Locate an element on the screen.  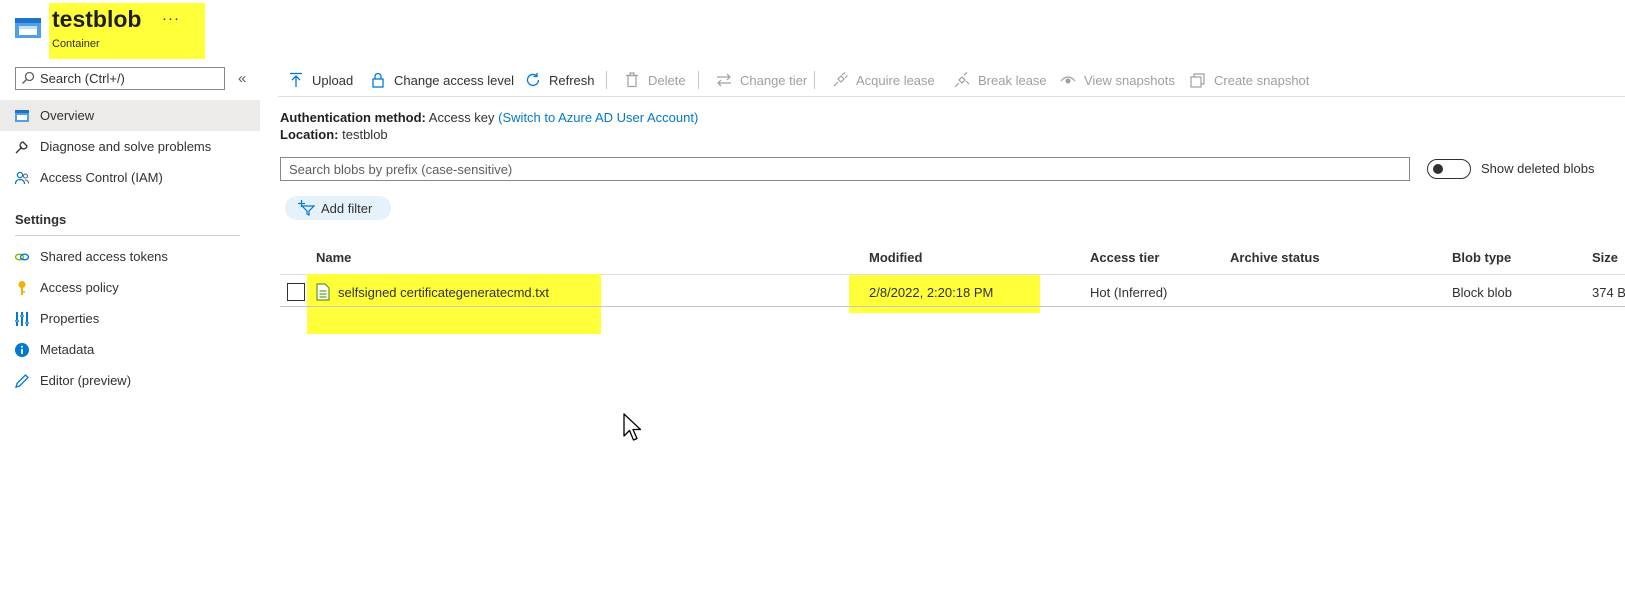
location-line: Location: testblob is located at coordinates (334, 134).